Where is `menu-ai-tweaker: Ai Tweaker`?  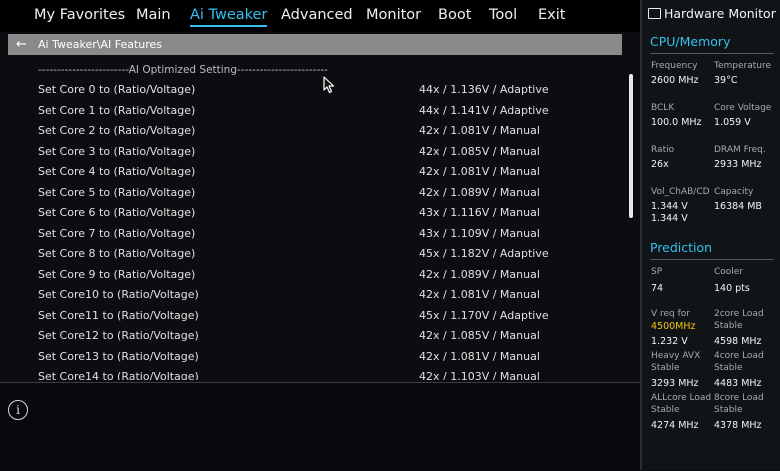 menu-ai-tweaker: Ai Tweaker is located at coordinates (229, 17).